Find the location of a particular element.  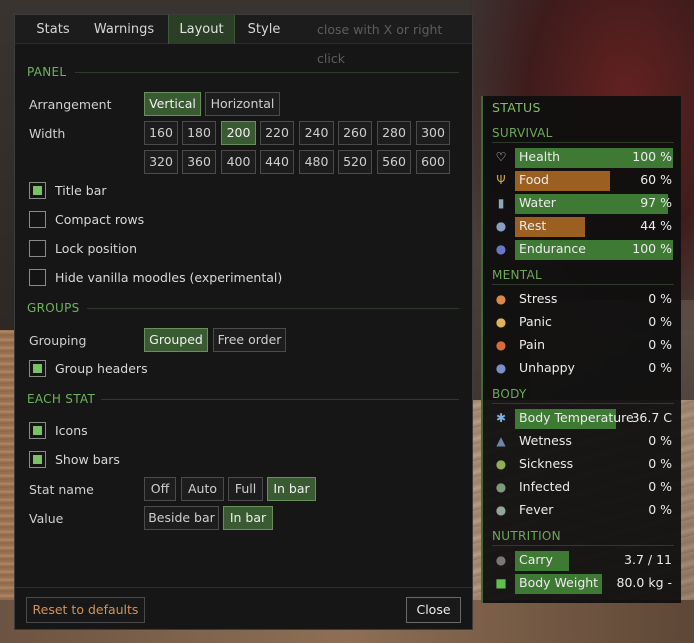

fever-face-icon: ● is located at coordinates (501, 510).